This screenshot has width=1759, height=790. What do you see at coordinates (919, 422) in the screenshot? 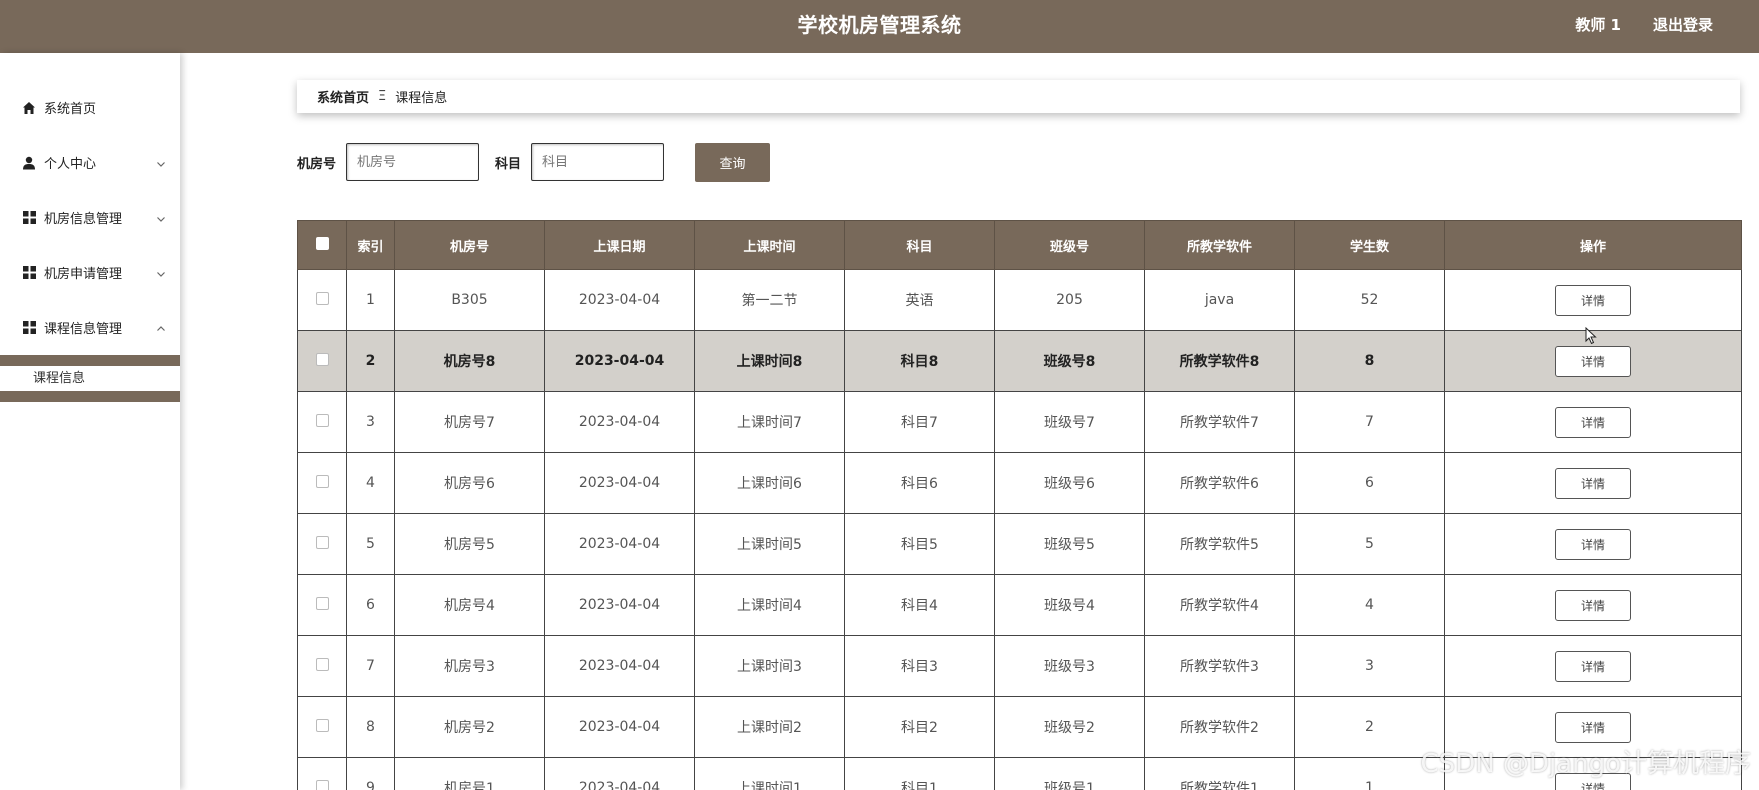
I see `cell-subject: 科目7` at bounding box center [919, 422].